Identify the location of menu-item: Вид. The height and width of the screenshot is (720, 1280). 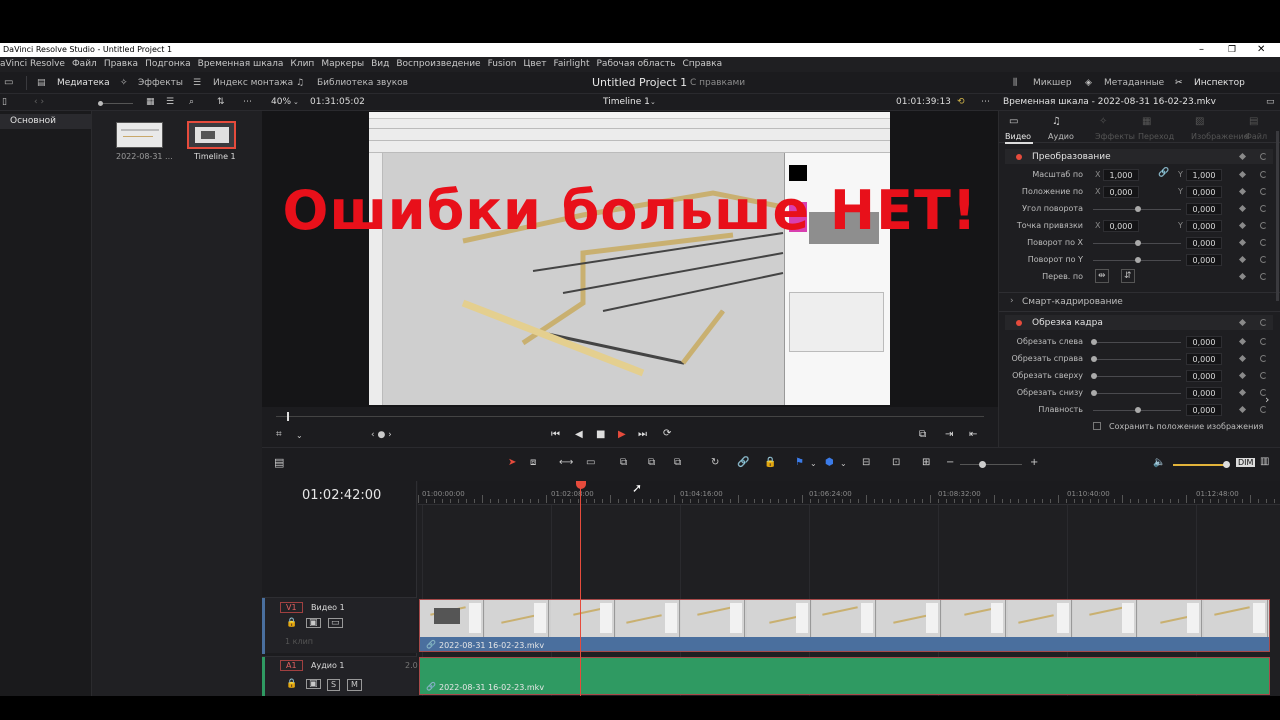
(380, 64).